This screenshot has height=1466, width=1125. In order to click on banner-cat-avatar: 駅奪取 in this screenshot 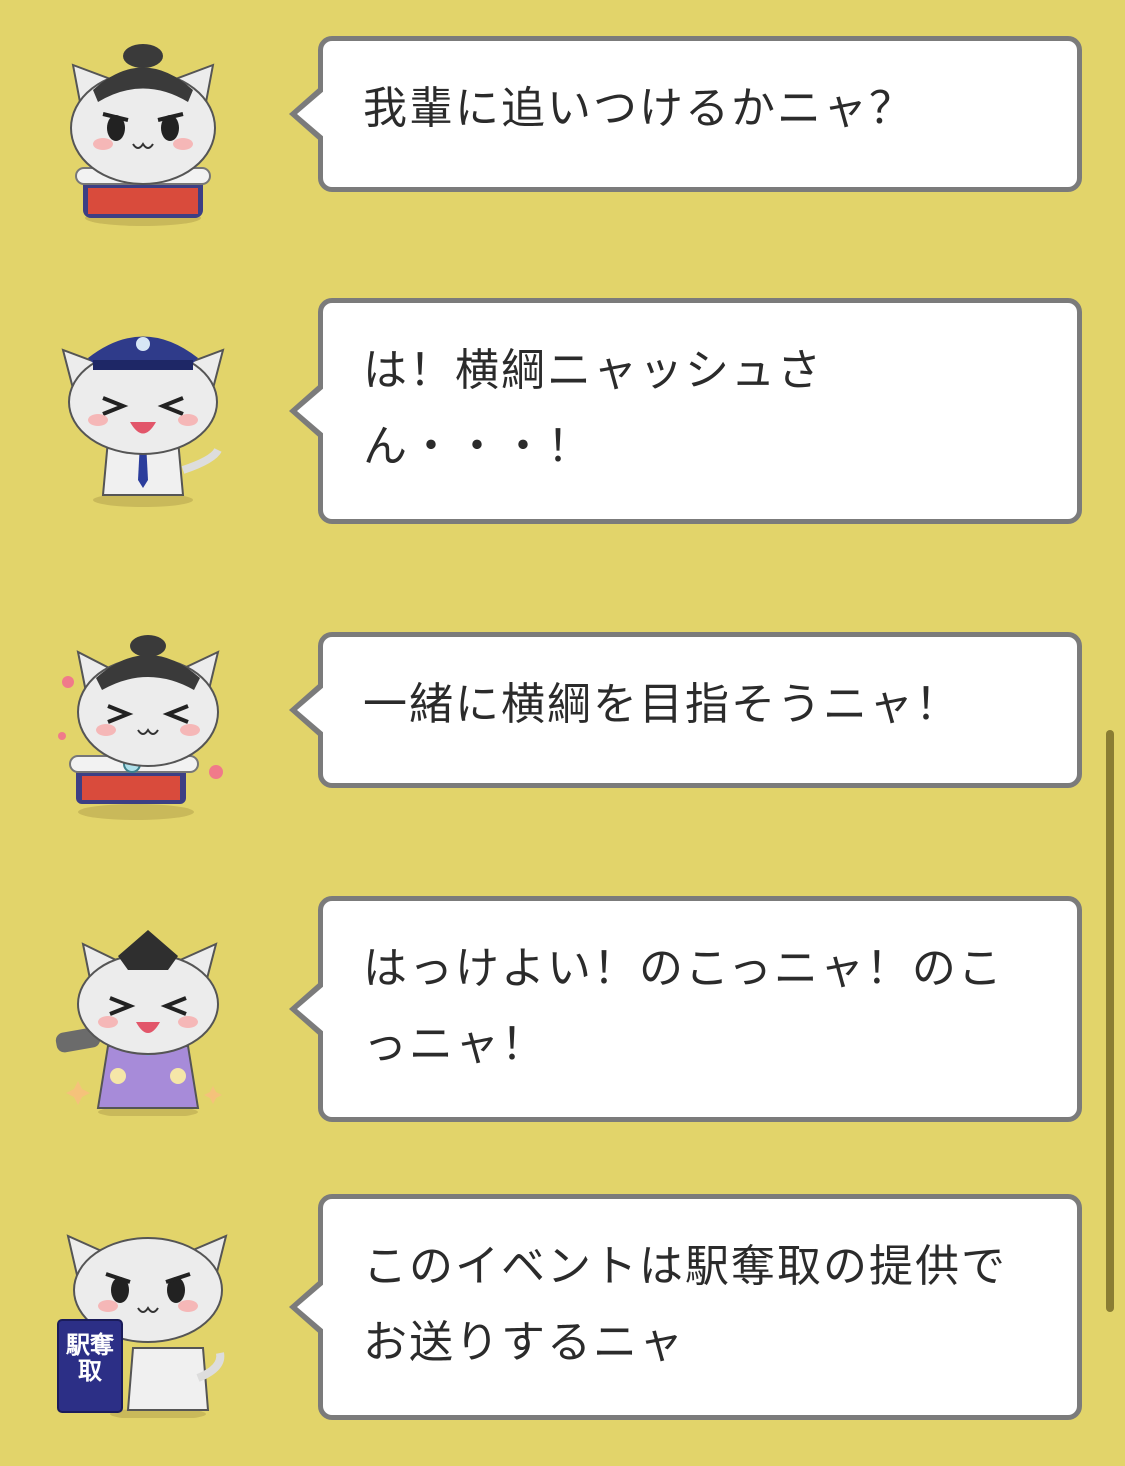, I will do `click(143, 1323)`.